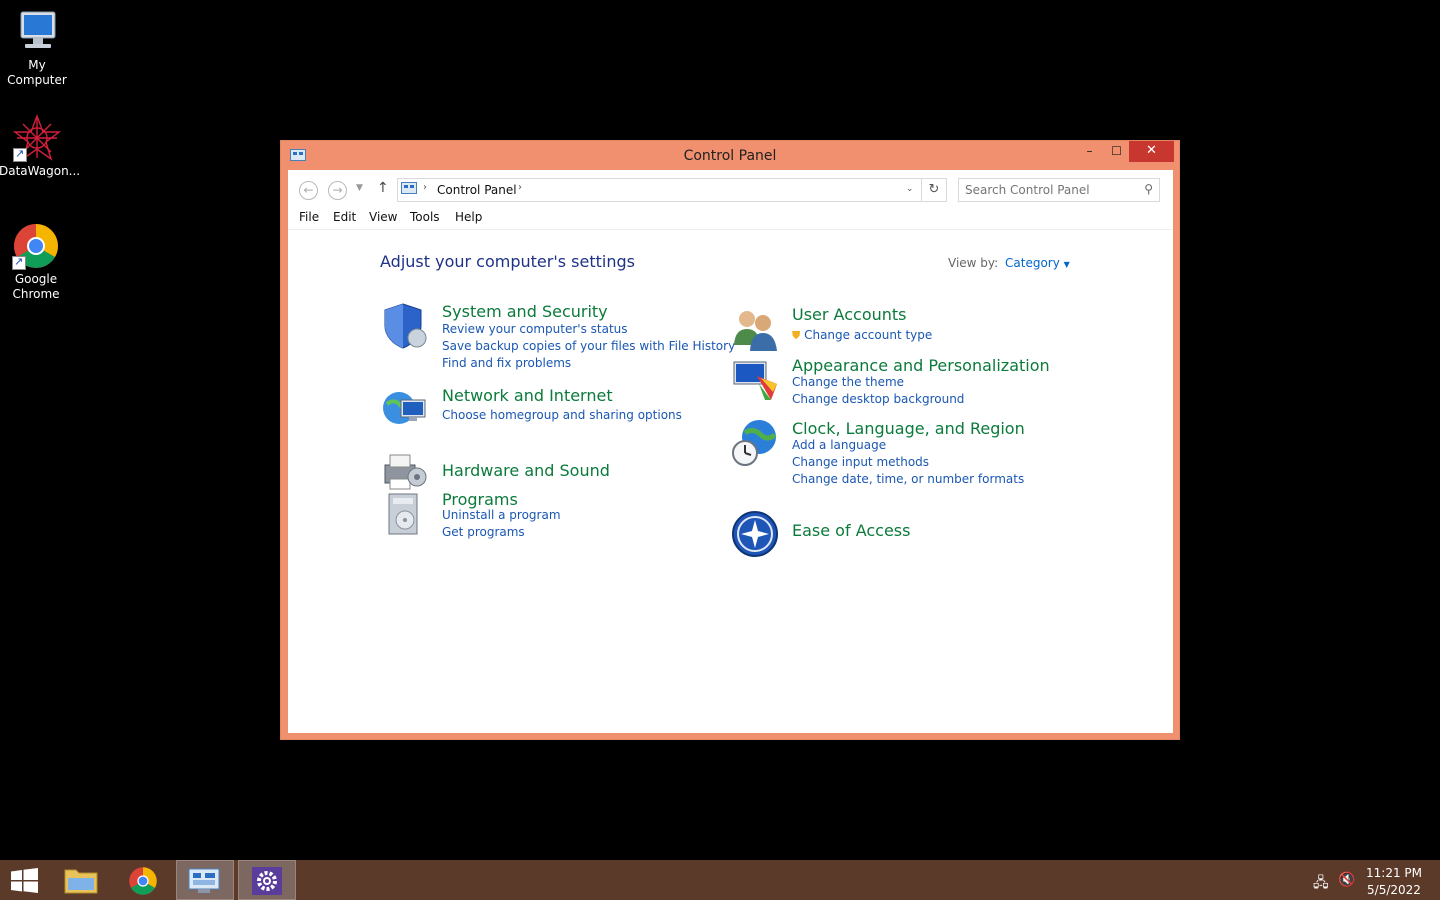 Image resolution: width=1440 pixels, height=900 pixels. I want to click on page-title: Adjust your computer's settings, so click(507, 261).